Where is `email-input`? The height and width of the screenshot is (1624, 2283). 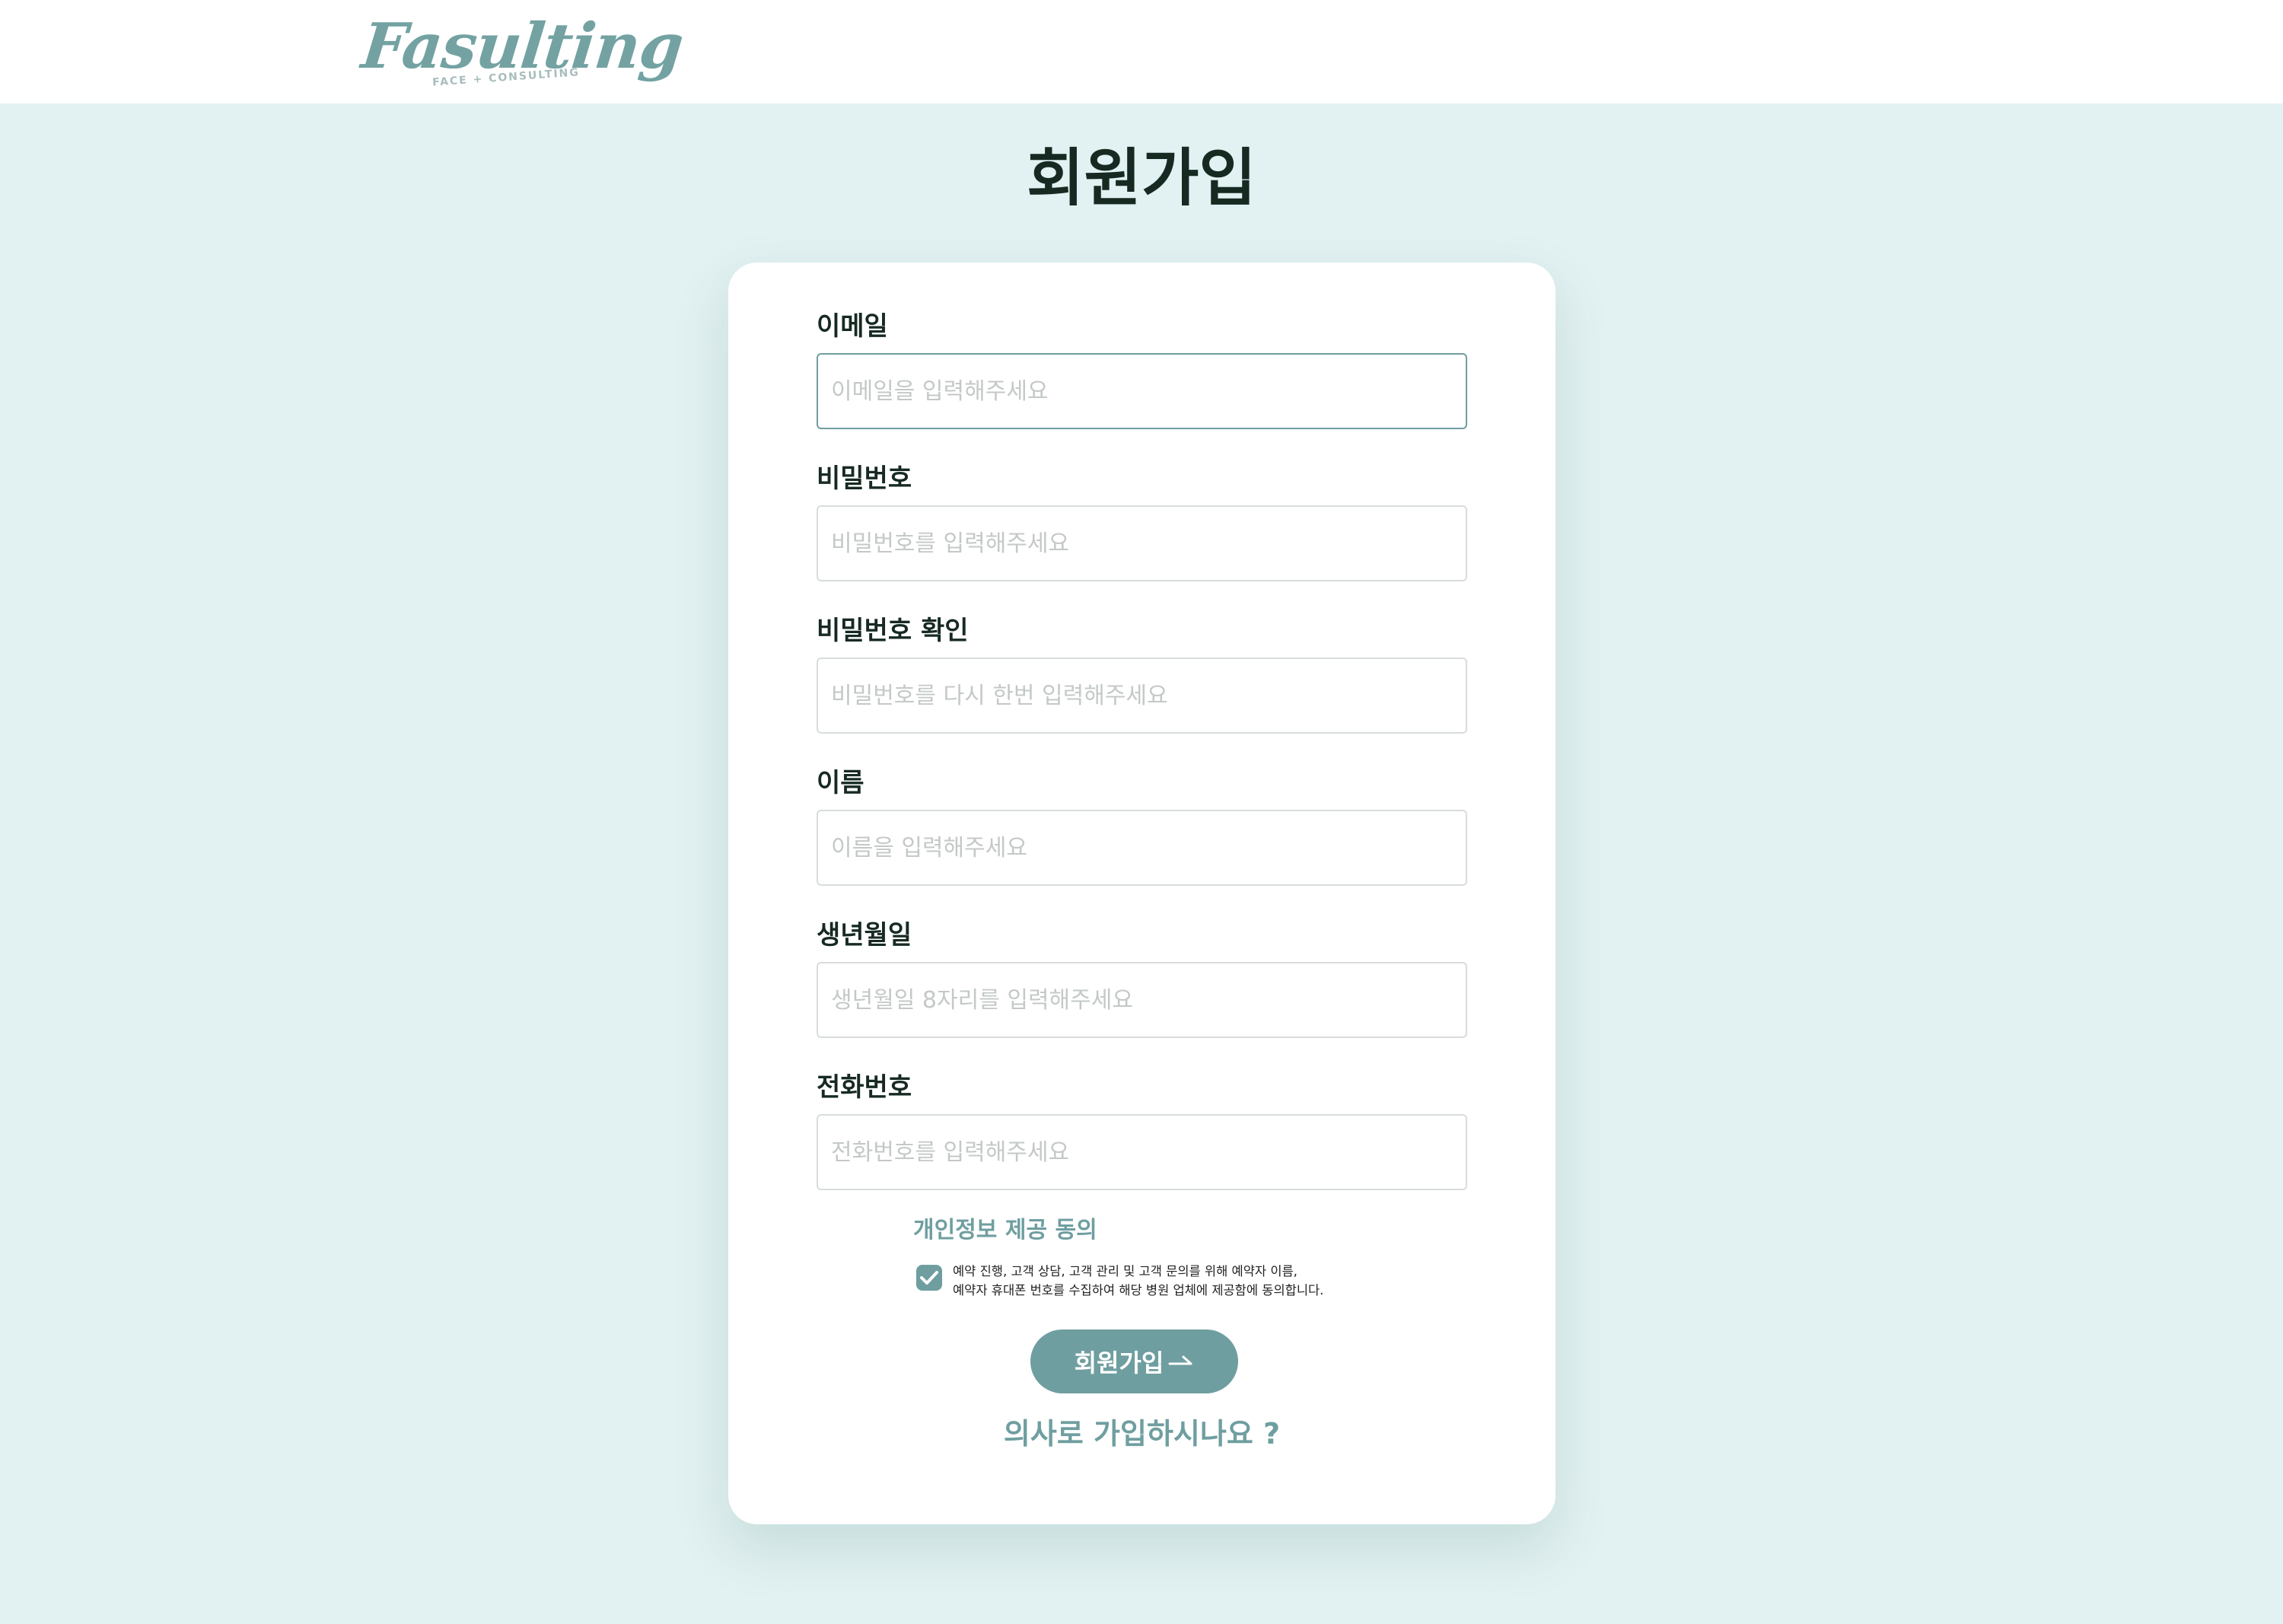 email-input is located at coordinates (1142, 391).